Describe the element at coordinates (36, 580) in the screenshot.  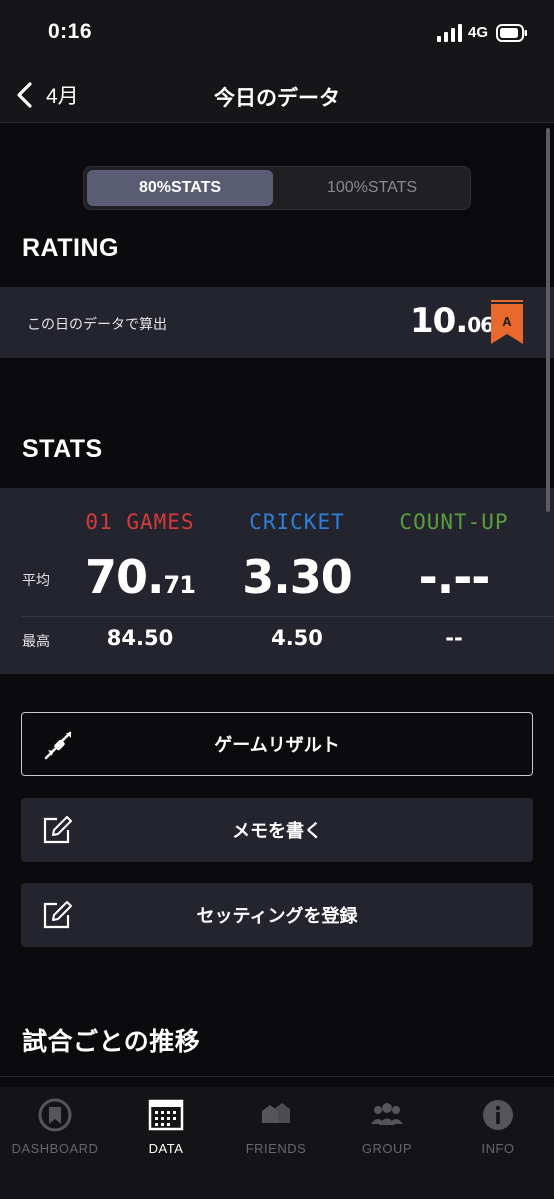
I see `average-label: 平均` at that location.